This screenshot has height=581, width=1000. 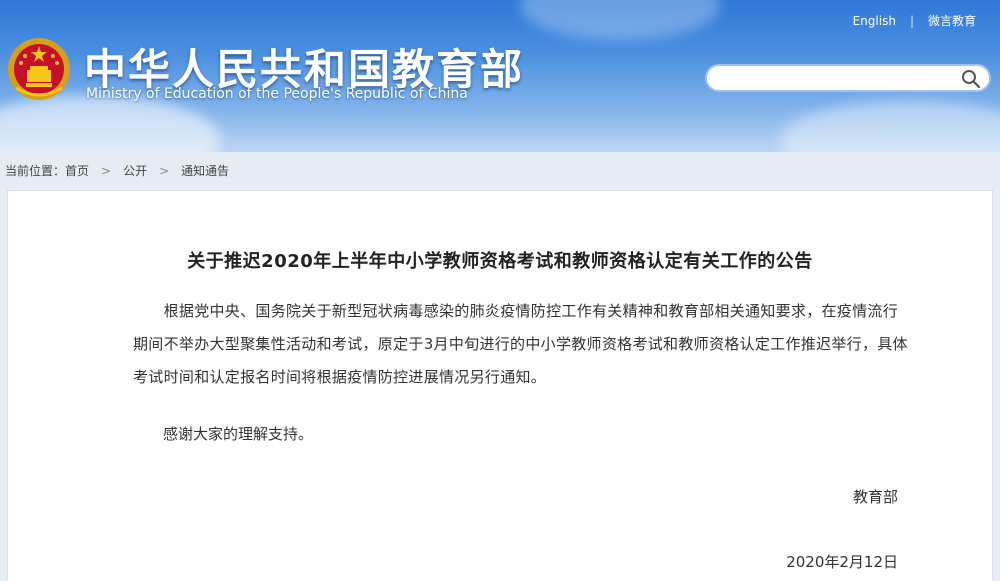 What do you see at coordinates (971, 79) in the screenshot?
I see `search-icon` at bounding box center [971, 79].